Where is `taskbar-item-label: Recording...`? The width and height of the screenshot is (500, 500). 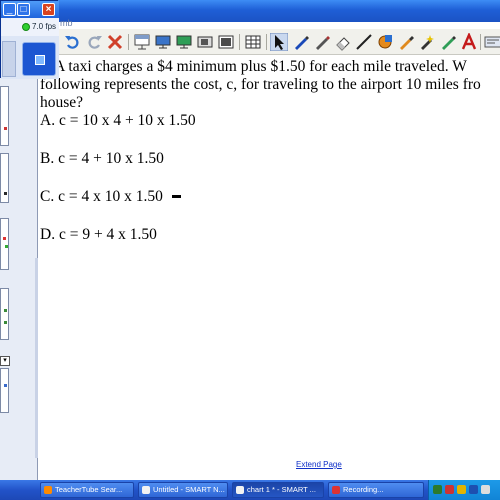
taskbar-item-label: Recording... is located at coordinates (363, 489).